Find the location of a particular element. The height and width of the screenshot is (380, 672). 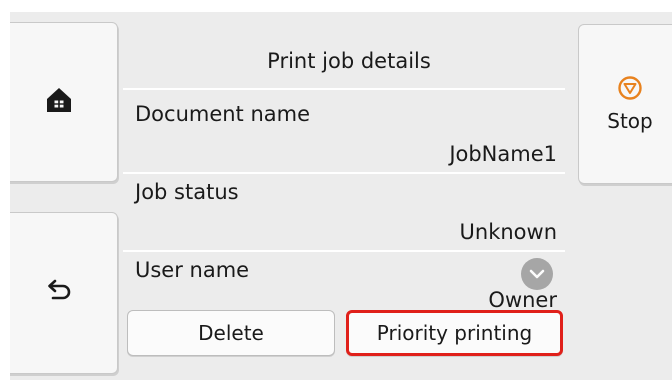

delete-button: Delete is located at coordinates (231, 333).